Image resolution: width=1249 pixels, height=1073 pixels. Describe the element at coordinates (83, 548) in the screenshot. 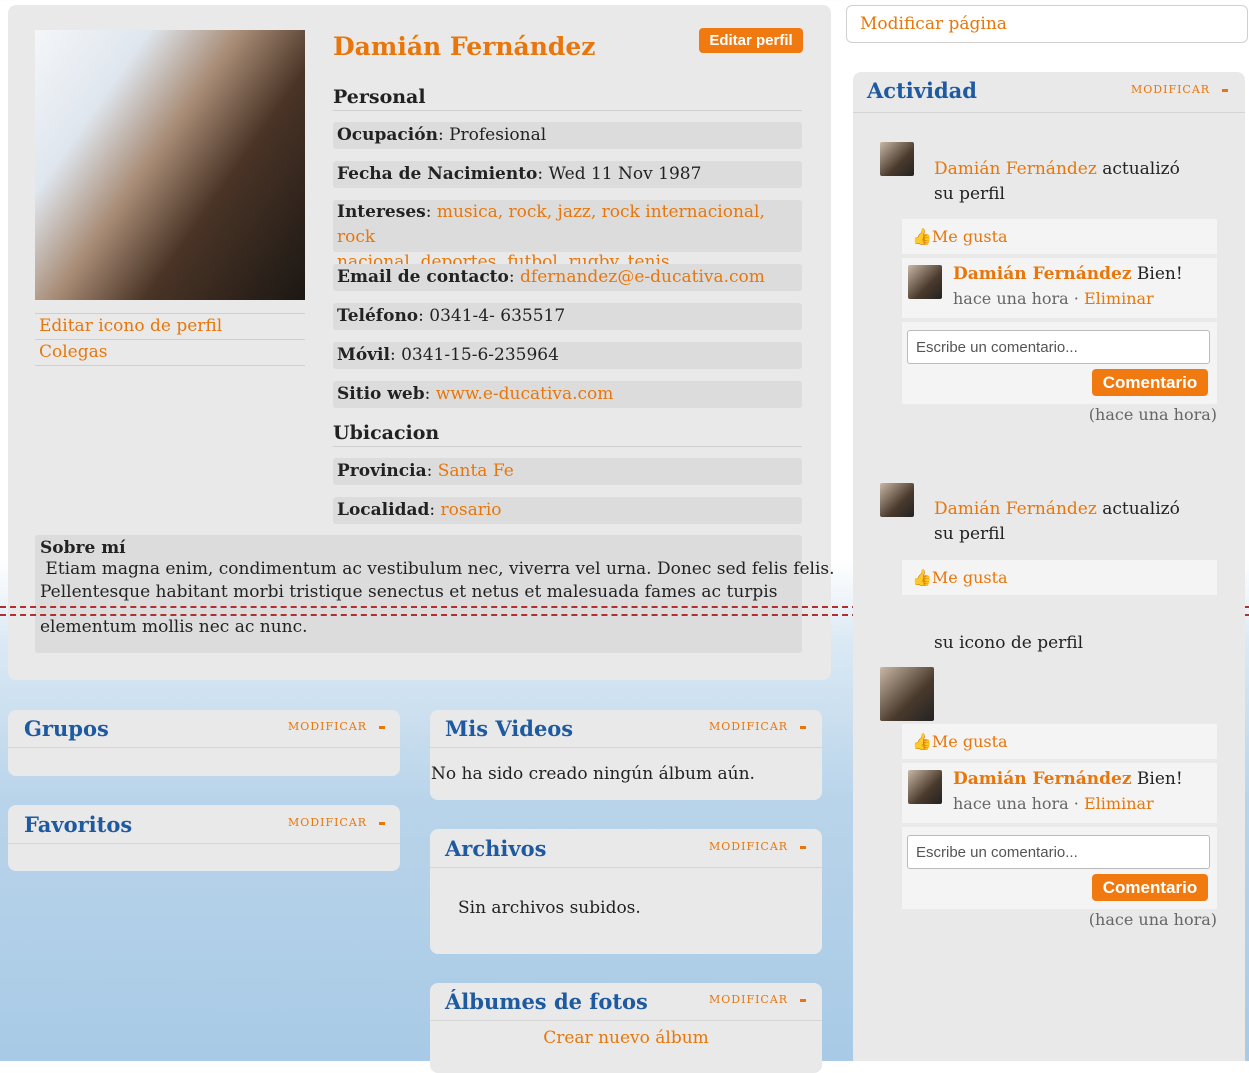

I see `about-header: Sobre mí` at that location.